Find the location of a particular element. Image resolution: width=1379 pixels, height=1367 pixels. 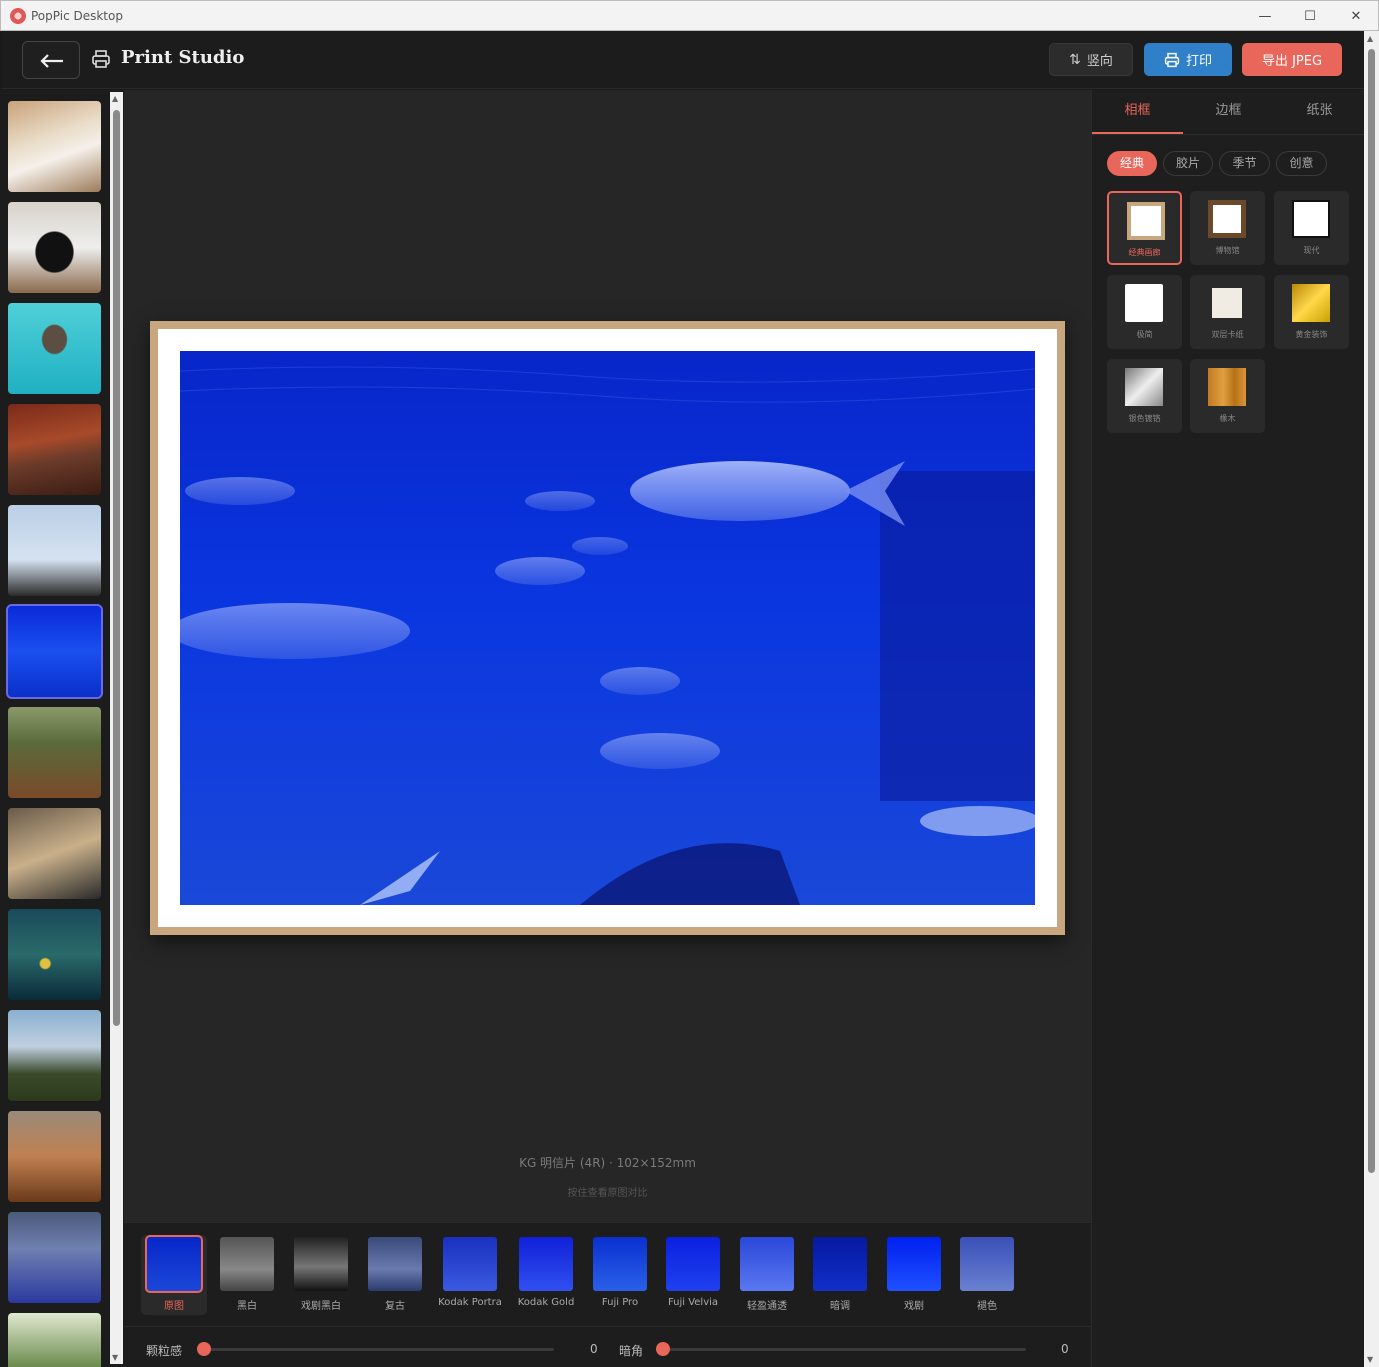

filter-label: Kodak Gold is located at coordinates (546, 1302).